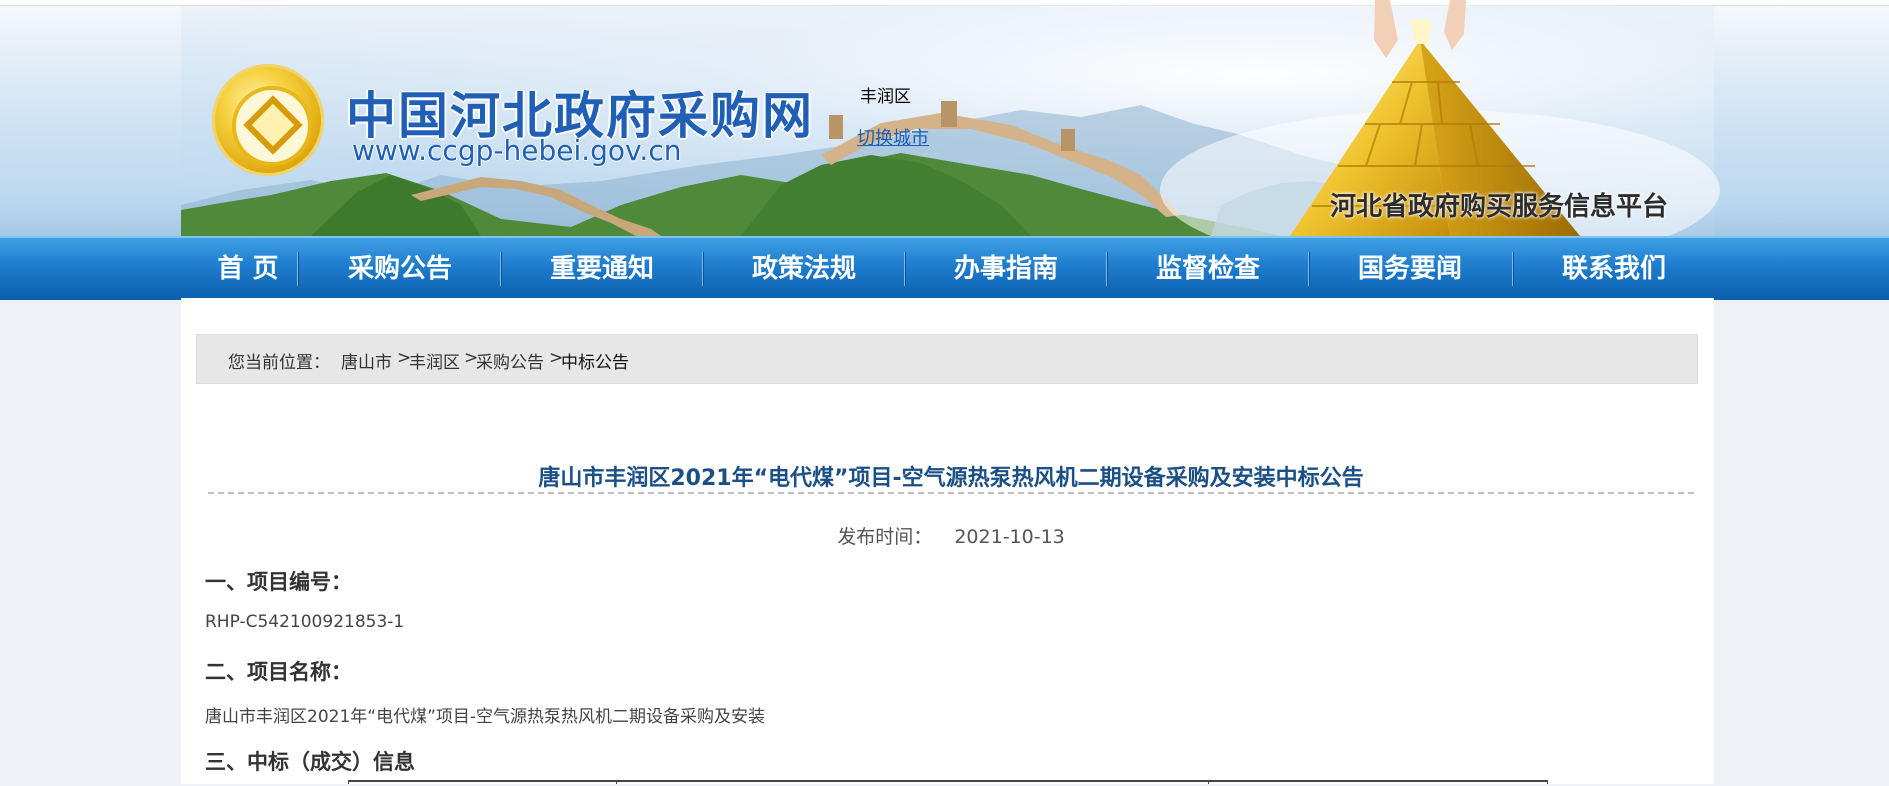 This screenshot has width=1889, height=786. I want to click on project-number-value: RHP-C542100921853-1, so click(305, 622).